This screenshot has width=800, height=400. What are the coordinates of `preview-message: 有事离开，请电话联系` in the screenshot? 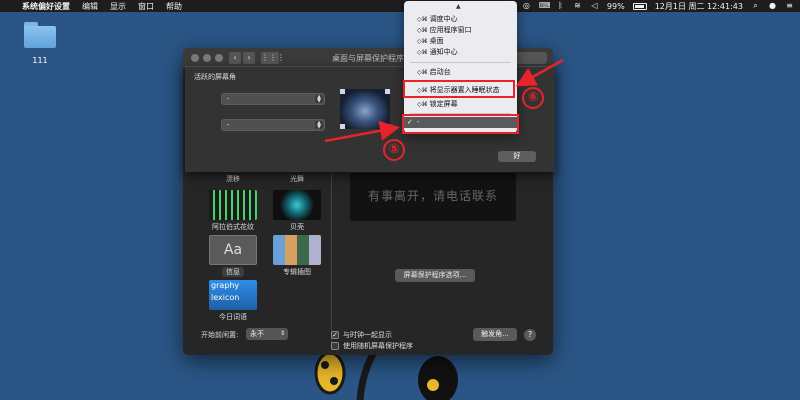 It's located at (432, 196).